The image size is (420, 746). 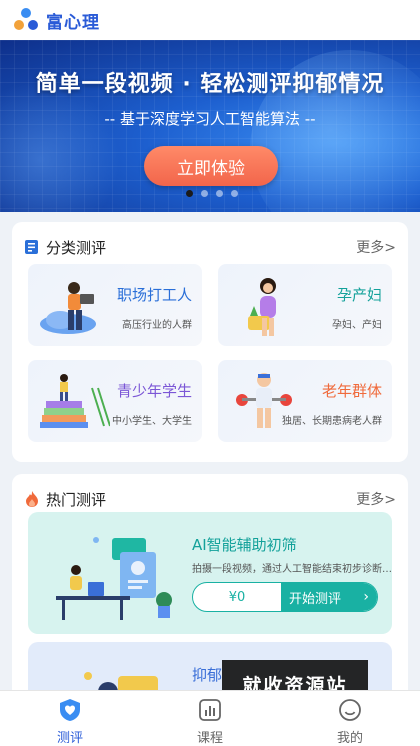 What do you see at coordinates (359, 295) in the screenshot?
I see `tile-title: 孕产妇` at bounding box center [359, 295].